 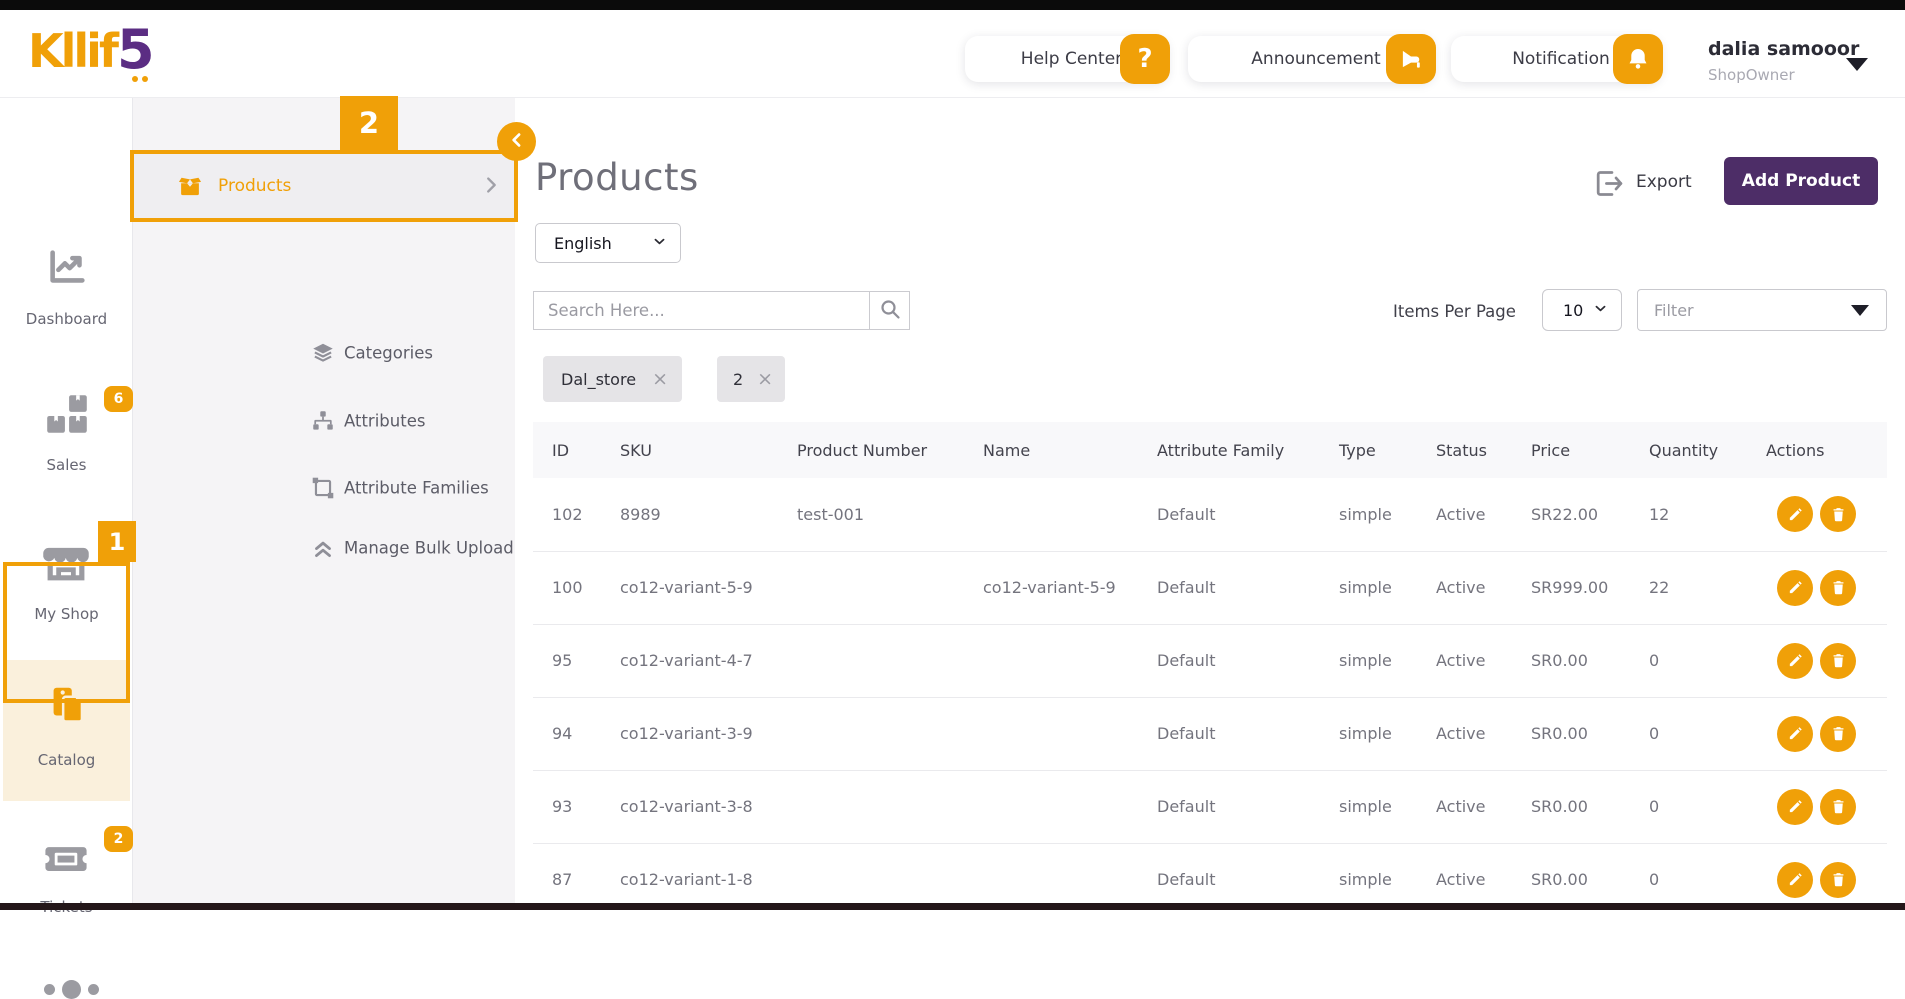 What do you see at coordinates (1049, 587) in the screenshot?
I see `cell-name: co12-variant-5-9` at bounding box center [1049, 587].